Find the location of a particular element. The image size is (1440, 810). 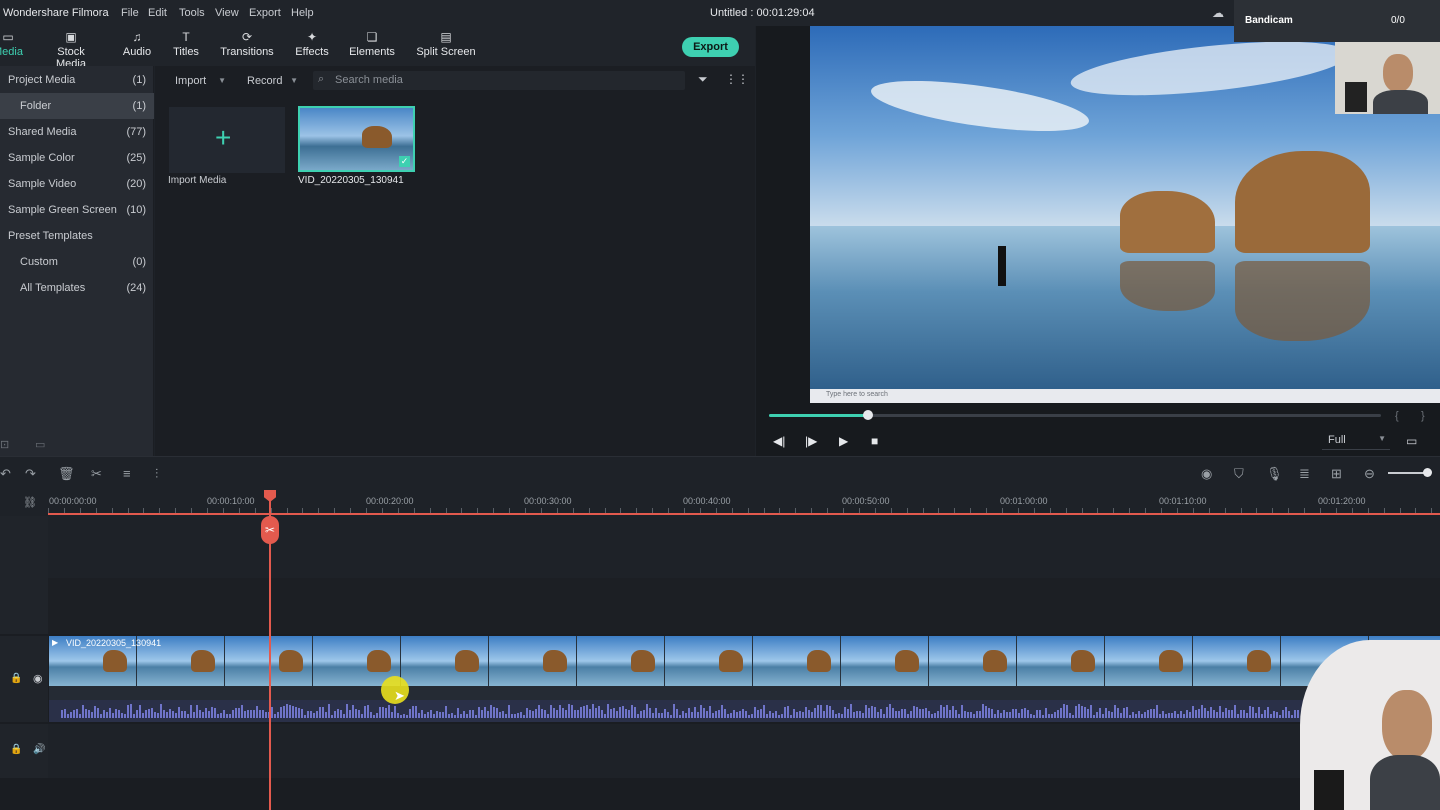

tab-titles: T Titles is located at coordinates (186, 44).